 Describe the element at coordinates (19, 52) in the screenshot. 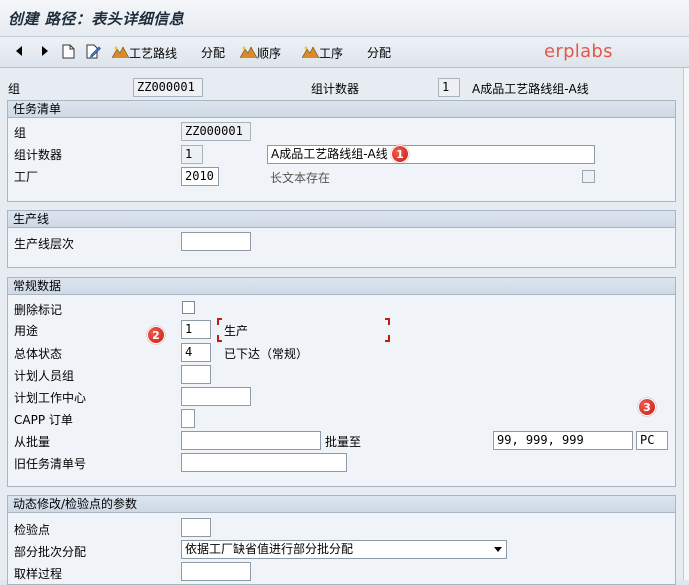

I see `back-arrow-icon` at that location.